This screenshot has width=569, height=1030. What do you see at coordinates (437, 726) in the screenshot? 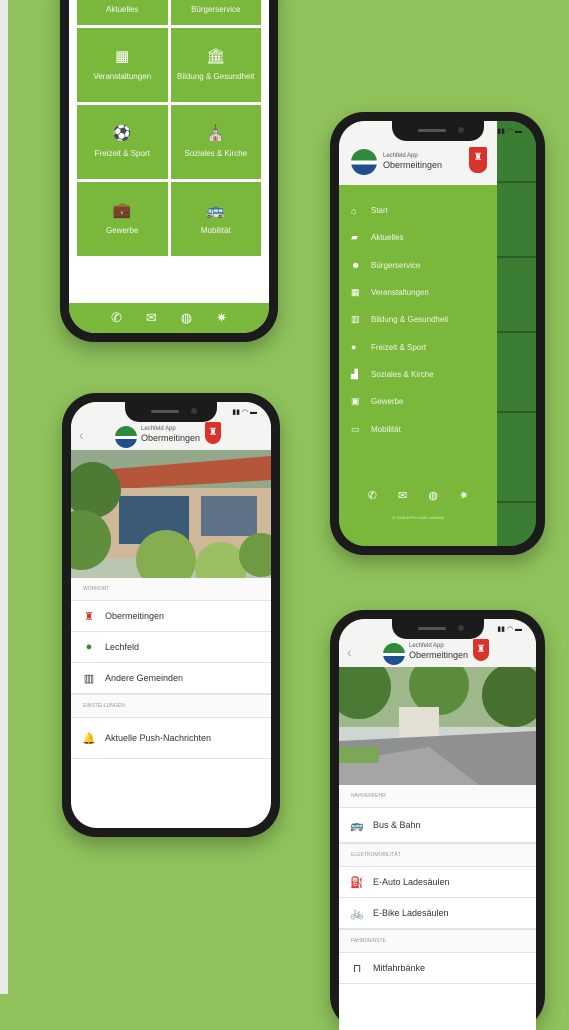
I see `header-photo-street` at bounding box center [437, 726].